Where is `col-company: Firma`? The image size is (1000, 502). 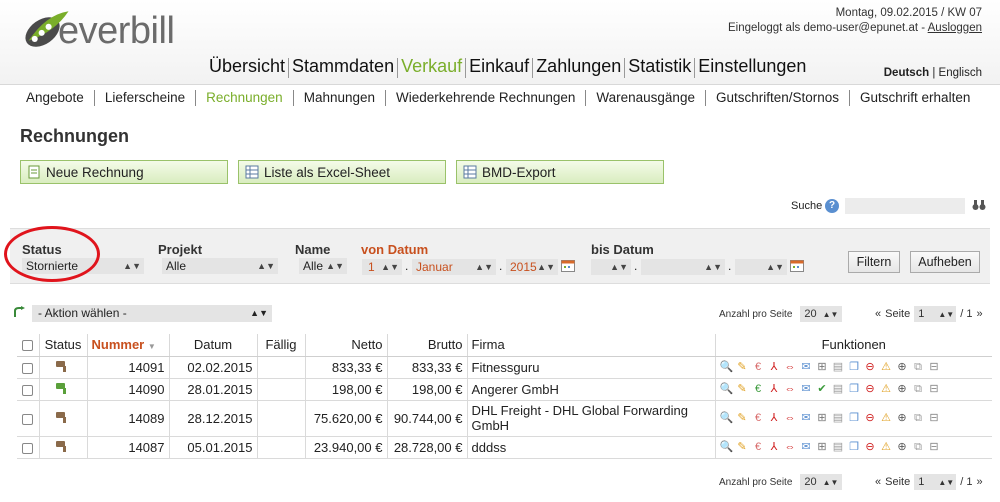 col-company: Firma is located at coordinates (591, 345).